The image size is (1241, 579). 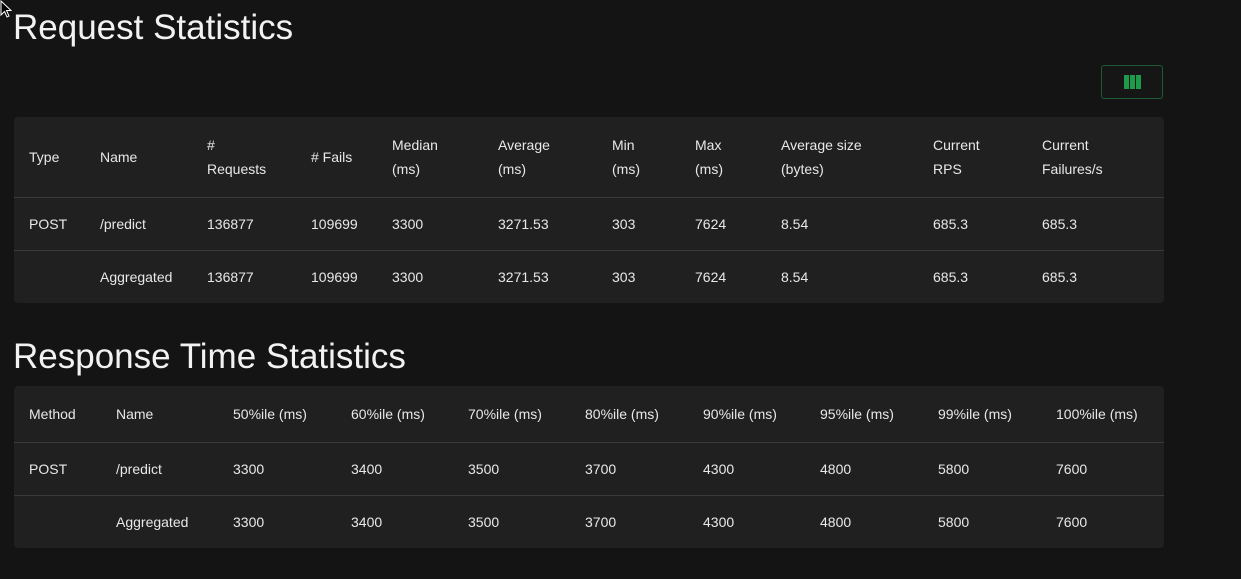 I want to click on mouse-cursor-icon, so click(x=6, y=9).